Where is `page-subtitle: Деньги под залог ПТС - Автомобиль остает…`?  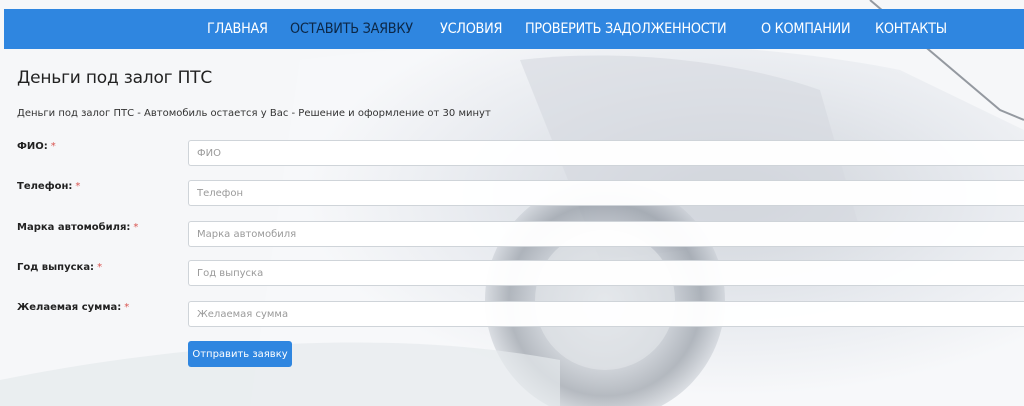 page-subtitle: Деньги под залог ПТС - Автомобиль остает… is located at coordinates (254, 113).